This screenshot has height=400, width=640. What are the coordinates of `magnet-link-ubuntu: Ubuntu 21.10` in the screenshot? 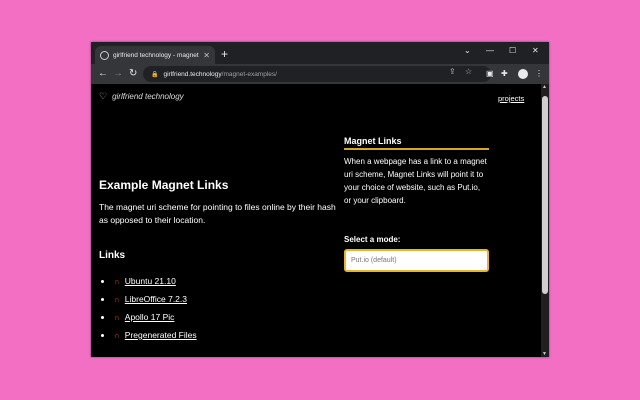 It's located at (150, 281).